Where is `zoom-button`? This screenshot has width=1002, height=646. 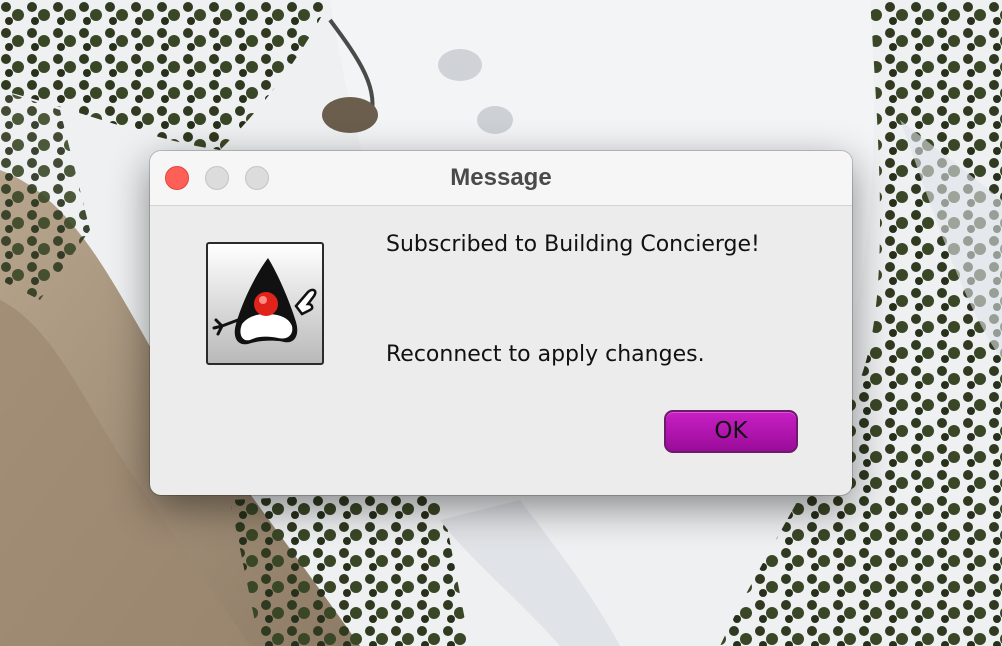 zoom-button is located at coordinates (257, 178).